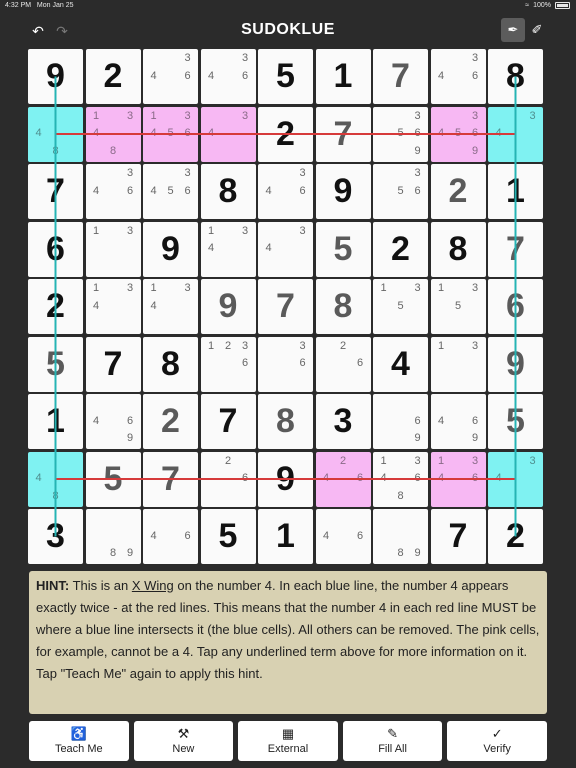  What do you see at coordinates (400, 421) in the screenshot?
I see `sudoku-cell-r7c7: 69` at bounding box center [400, 421].